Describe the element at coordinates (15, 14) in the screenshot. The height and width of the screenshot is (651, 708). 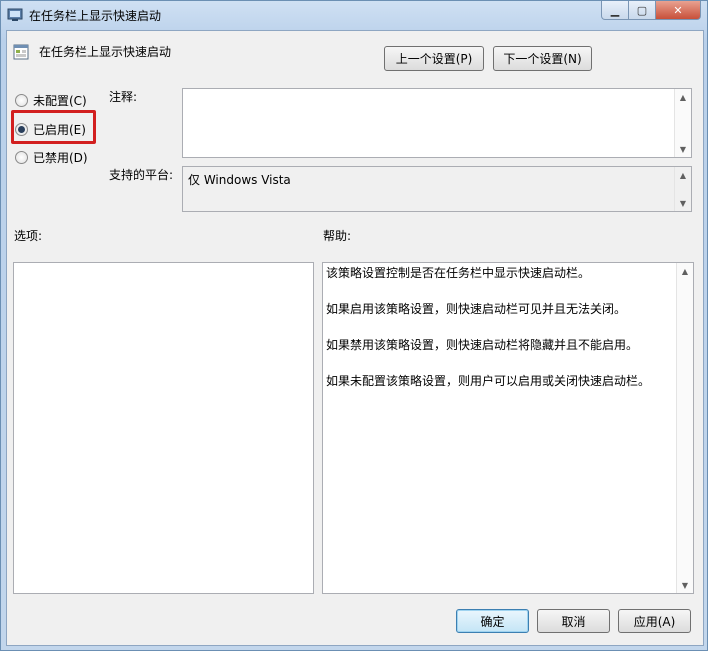
I see `policy-app-icon` at that location.